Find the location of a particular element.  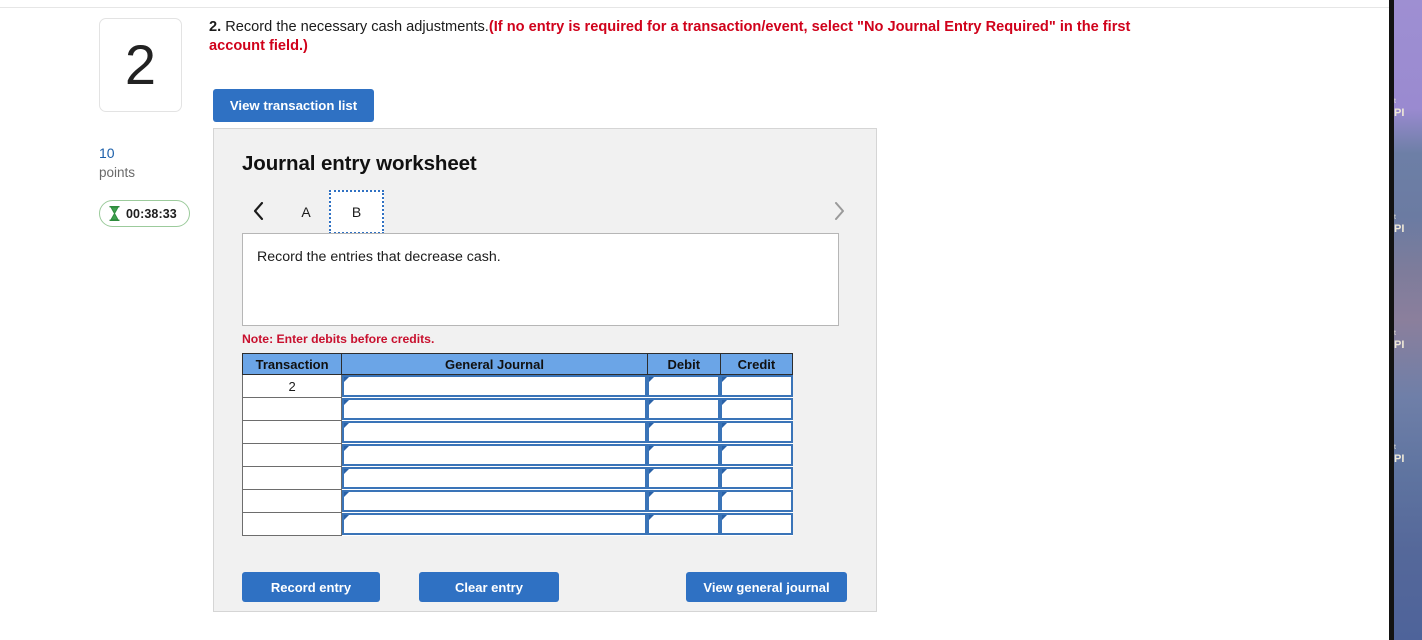

worksheet-tab-a-label: A is located at coordinates (306, 212).